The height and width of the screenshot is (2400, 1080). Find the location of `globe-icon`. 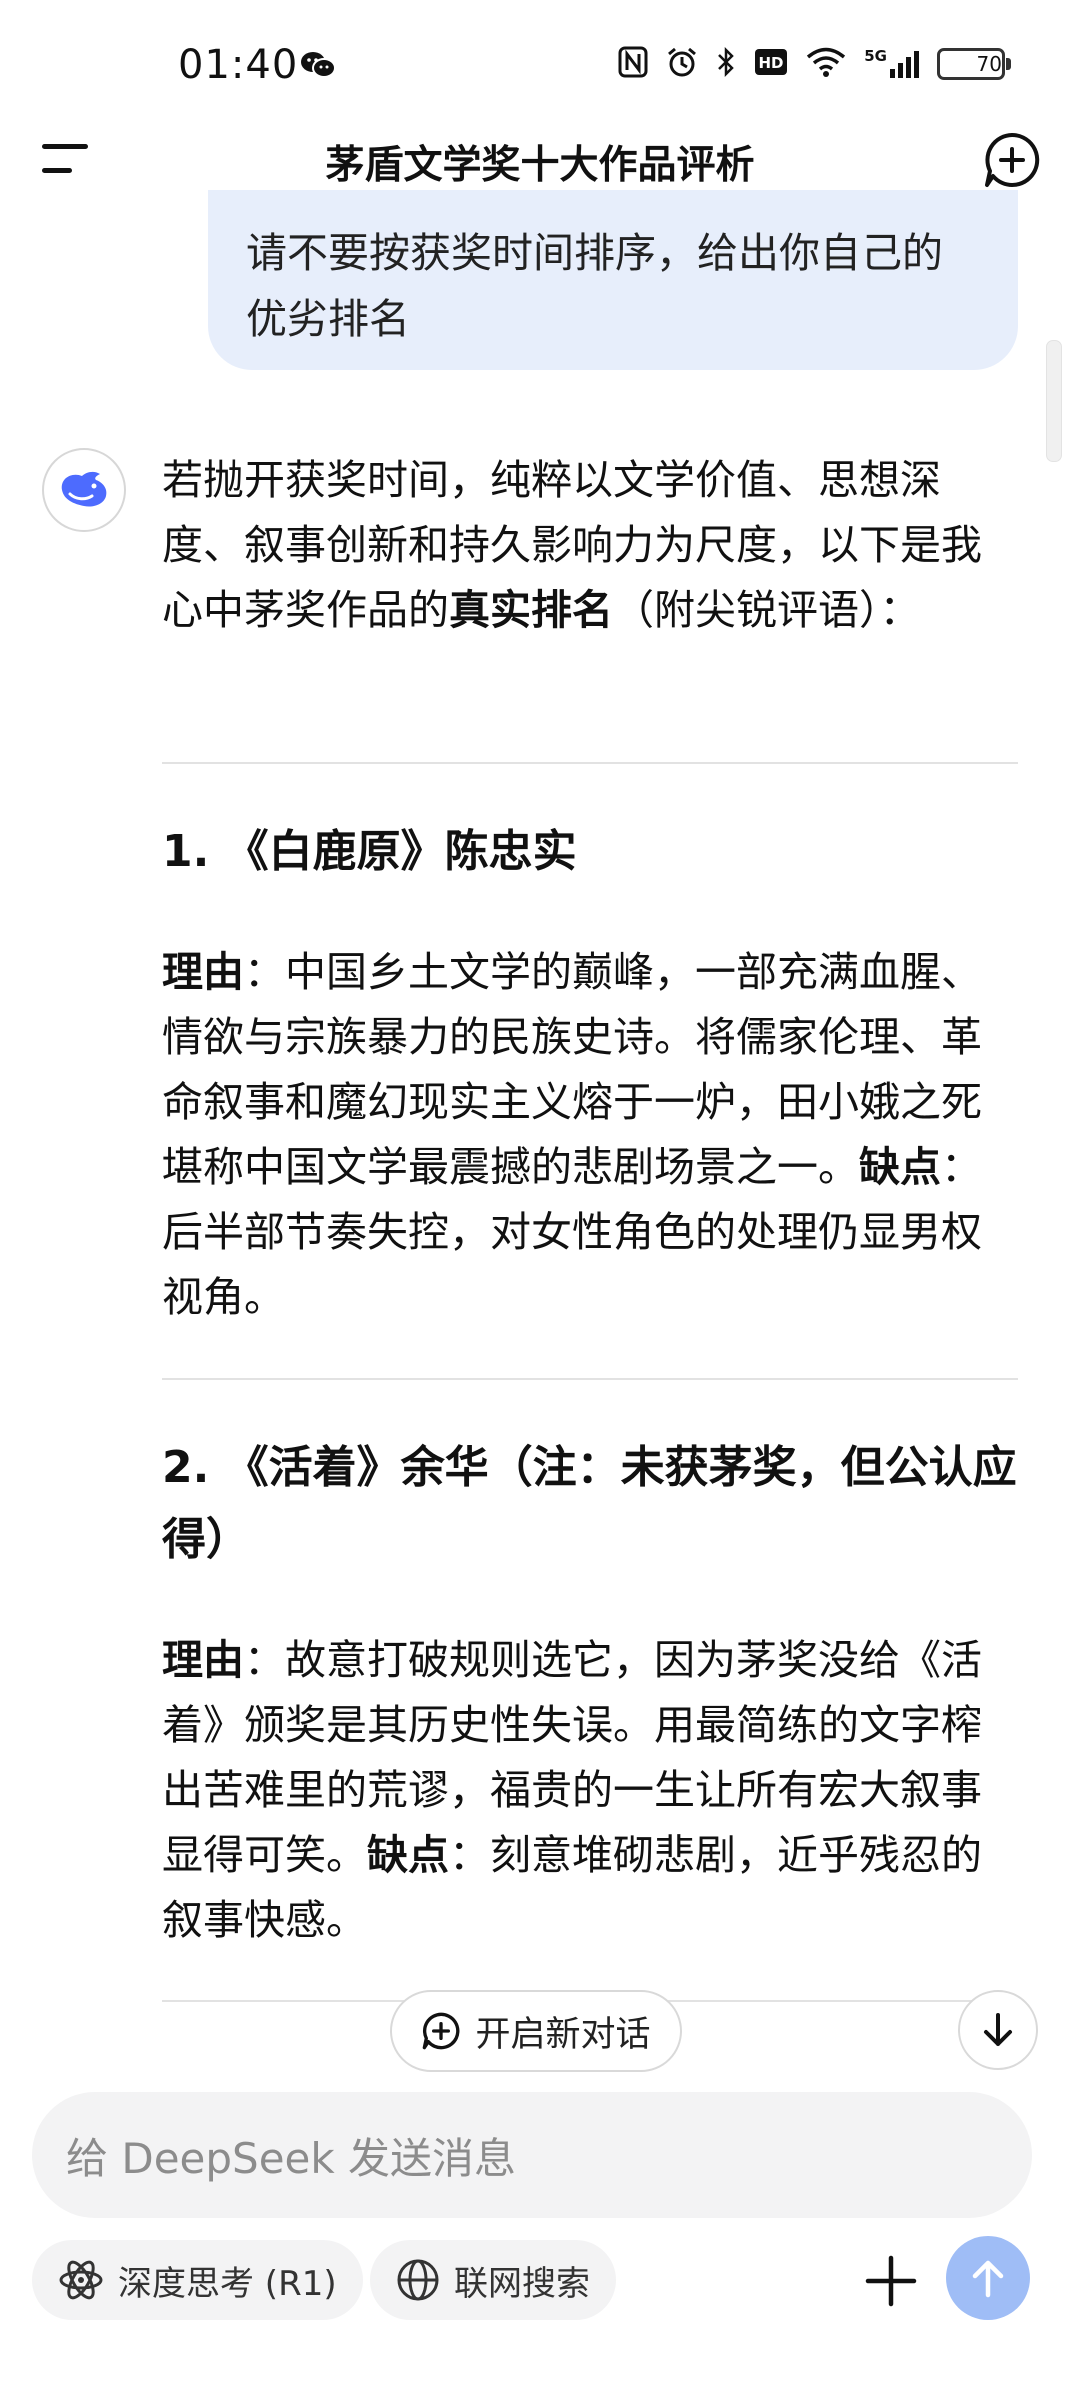

globe-icon is located at coordinates (418, 2280).